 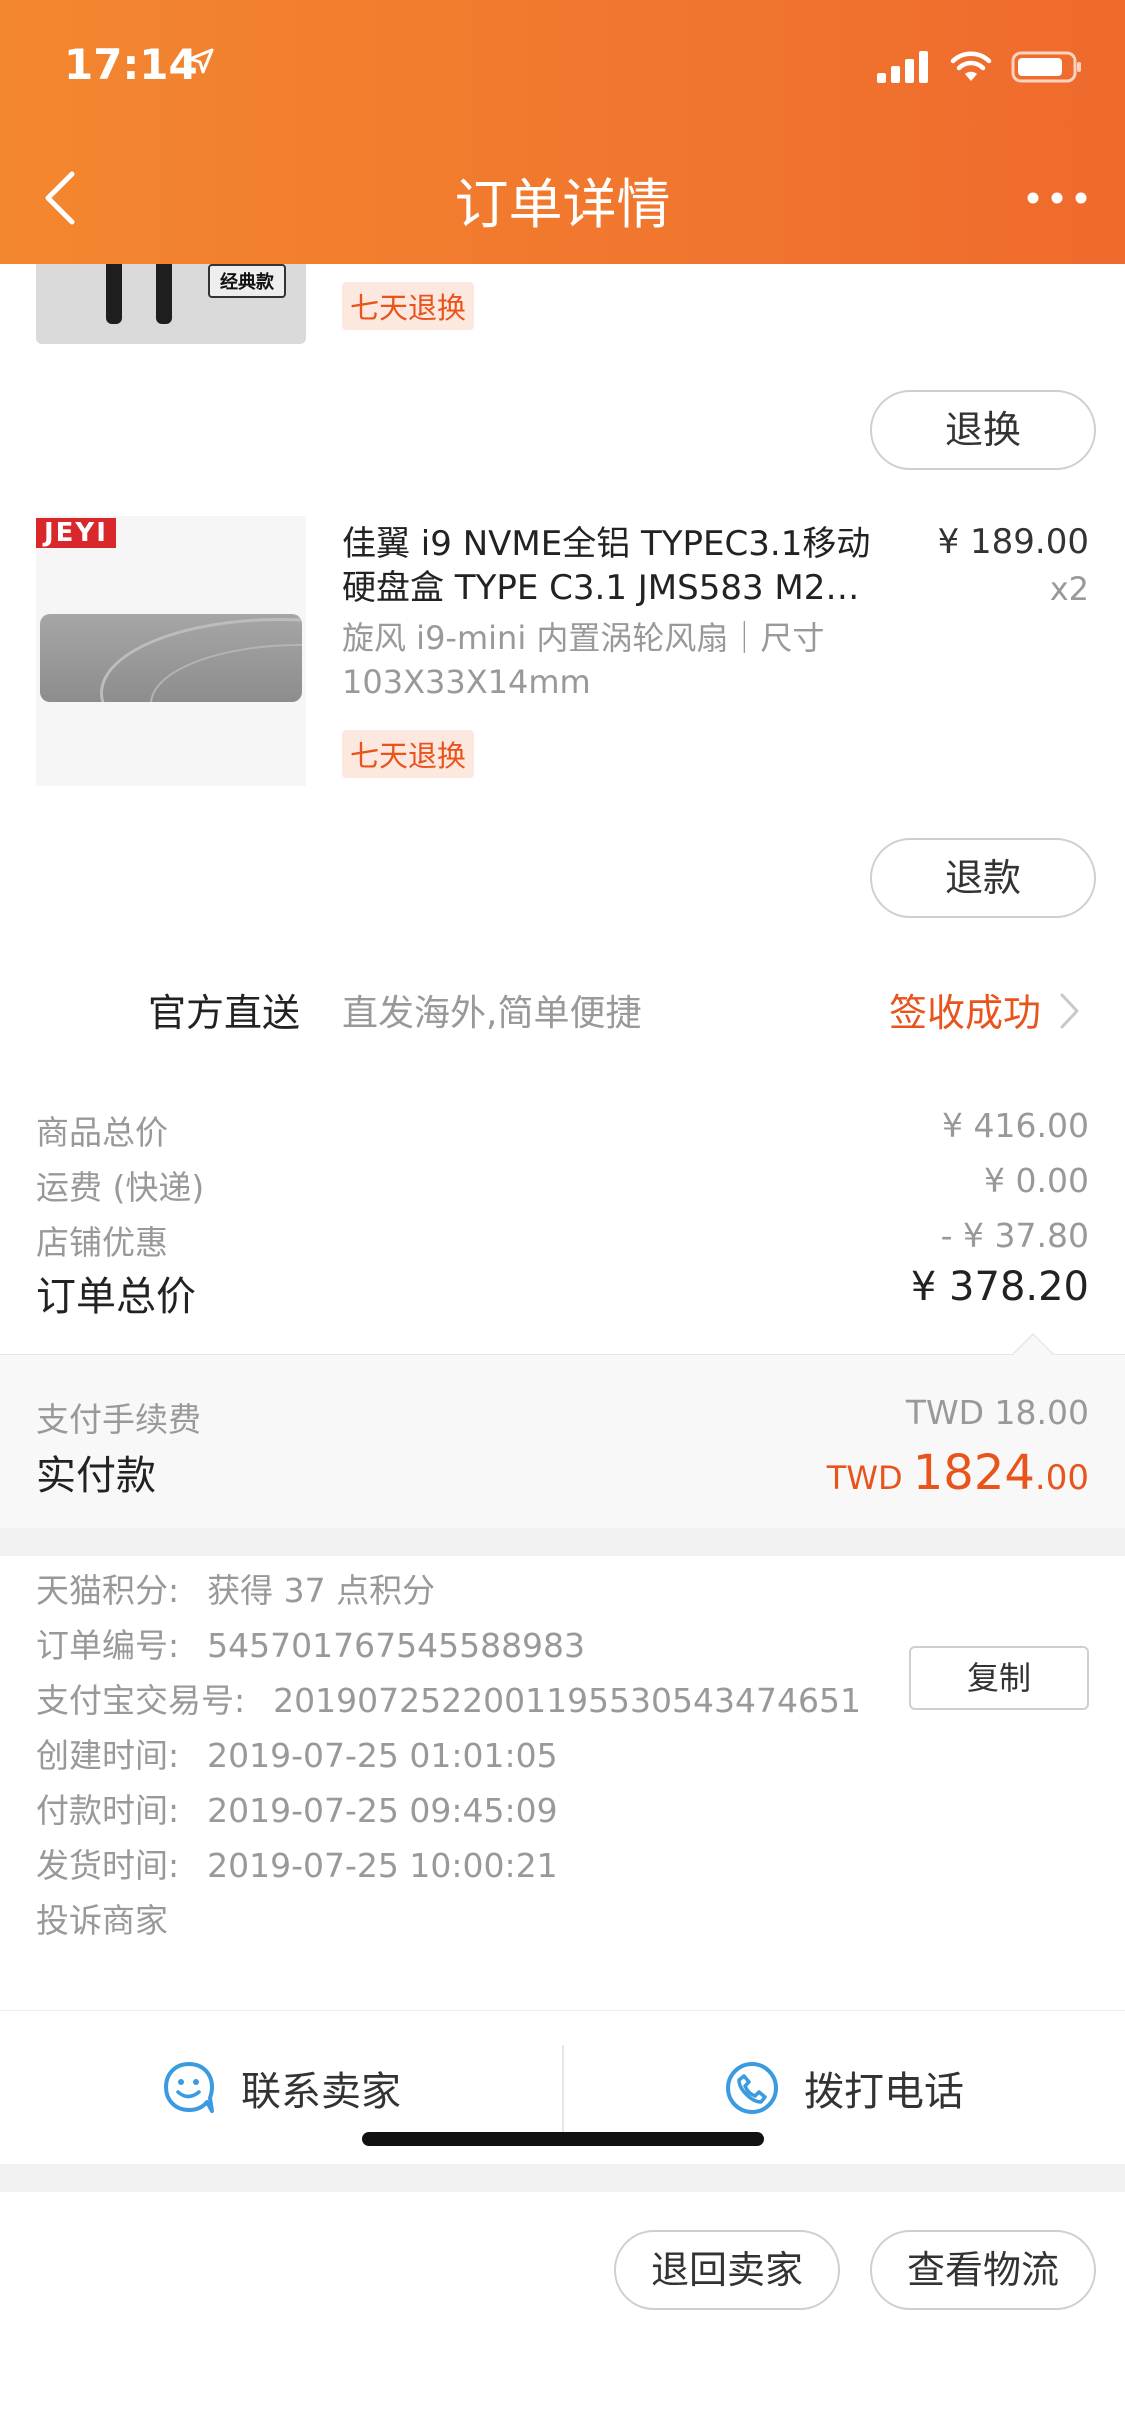 What do you see at coordinates (562, 204) in the screenshot?
I see `page-title: 订单详情` at bounding box center [562, 204].